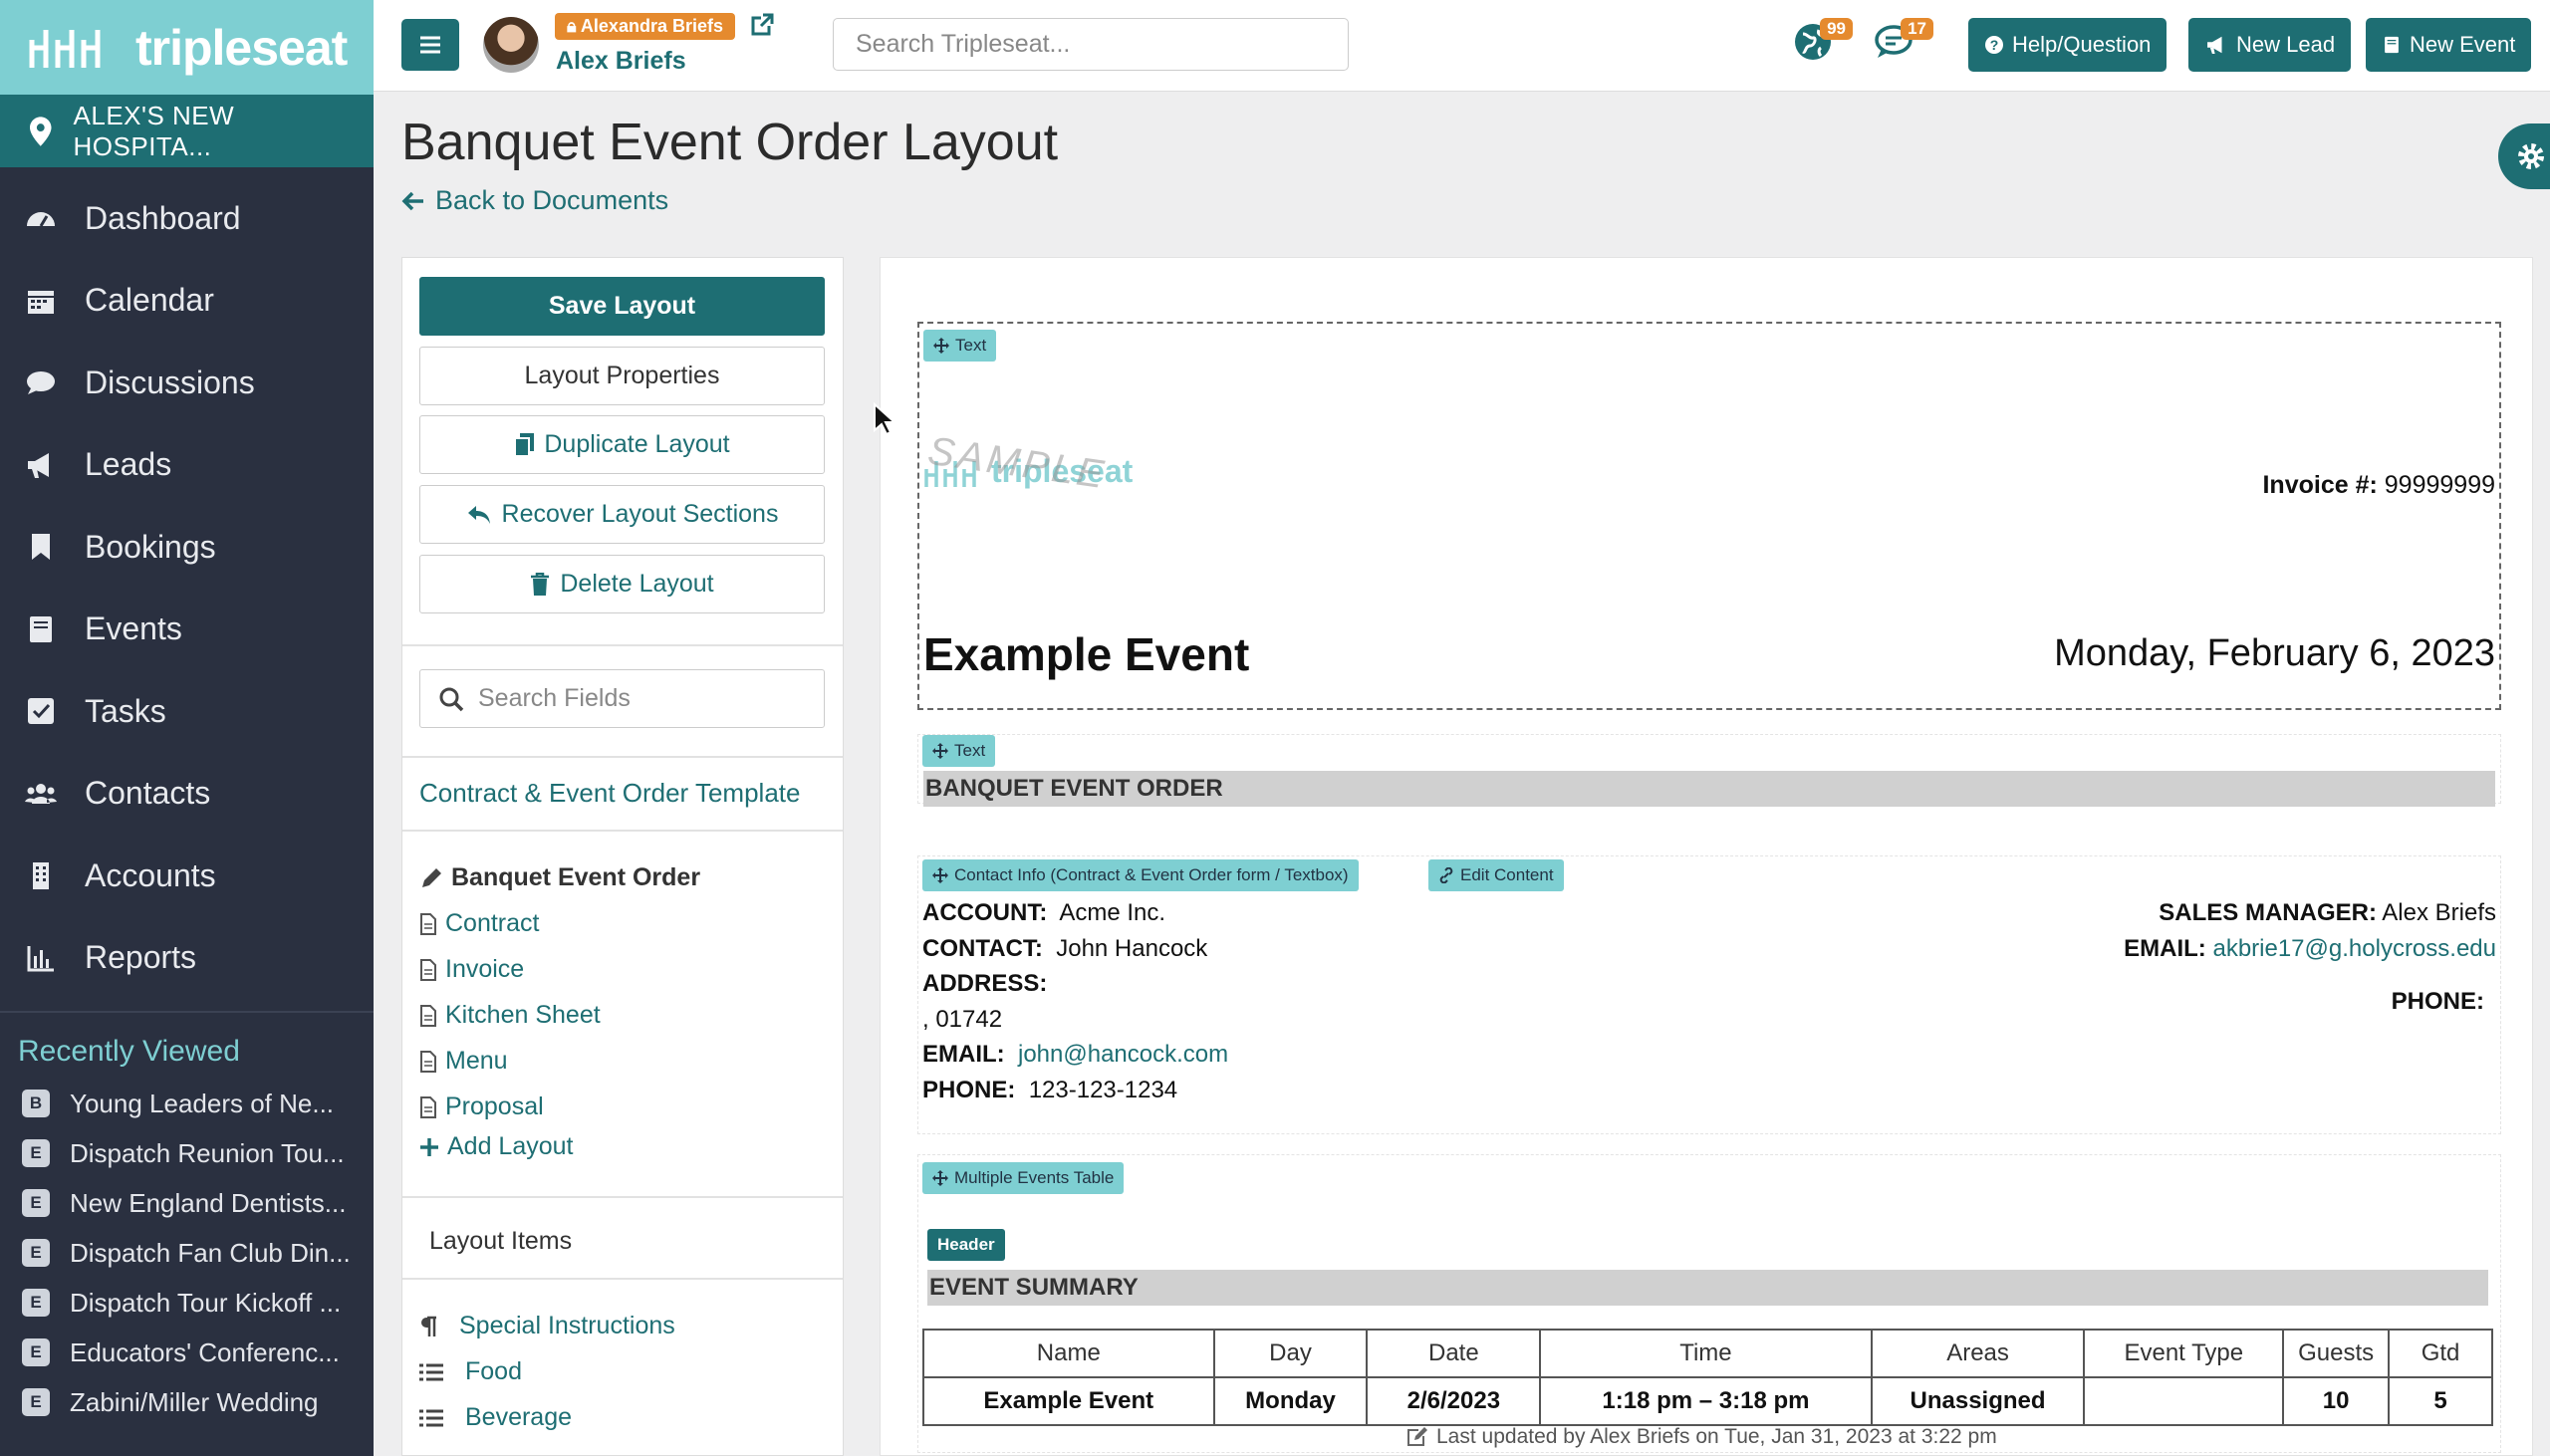  What do you see at coordinates (187, 794) in the screenshot?
I see `nav-contacts: Contacts` at bounding box center [187, 794].